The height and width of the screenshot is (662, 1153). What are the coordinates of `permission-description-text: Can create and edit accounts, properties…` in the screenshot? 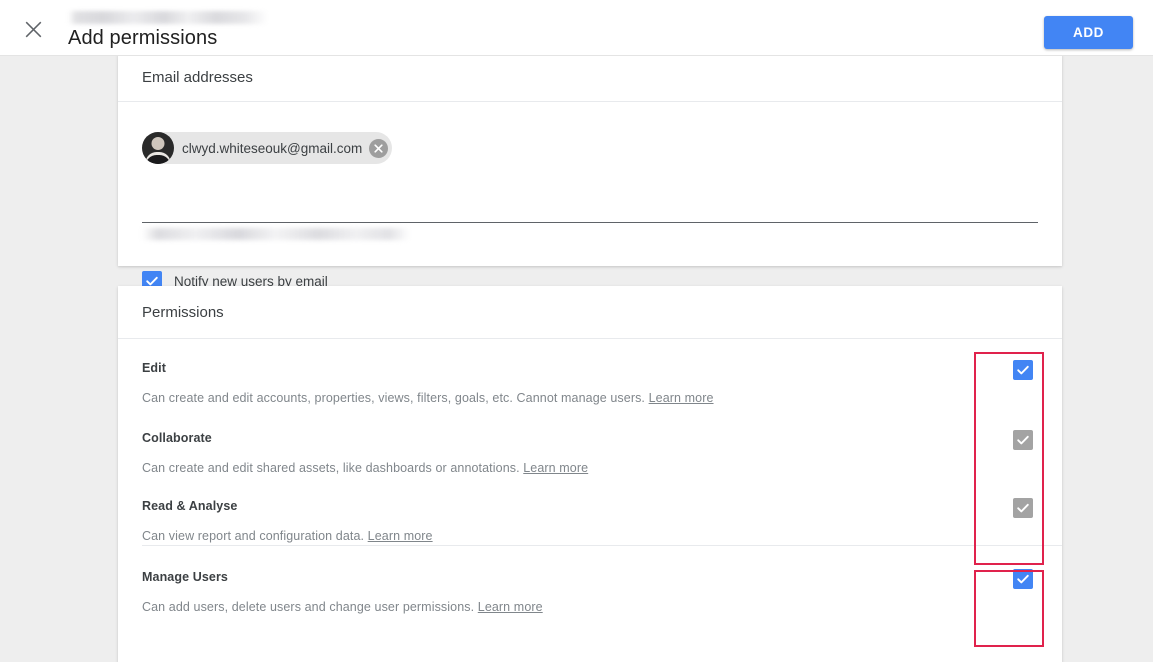 It's located at (394, 398).